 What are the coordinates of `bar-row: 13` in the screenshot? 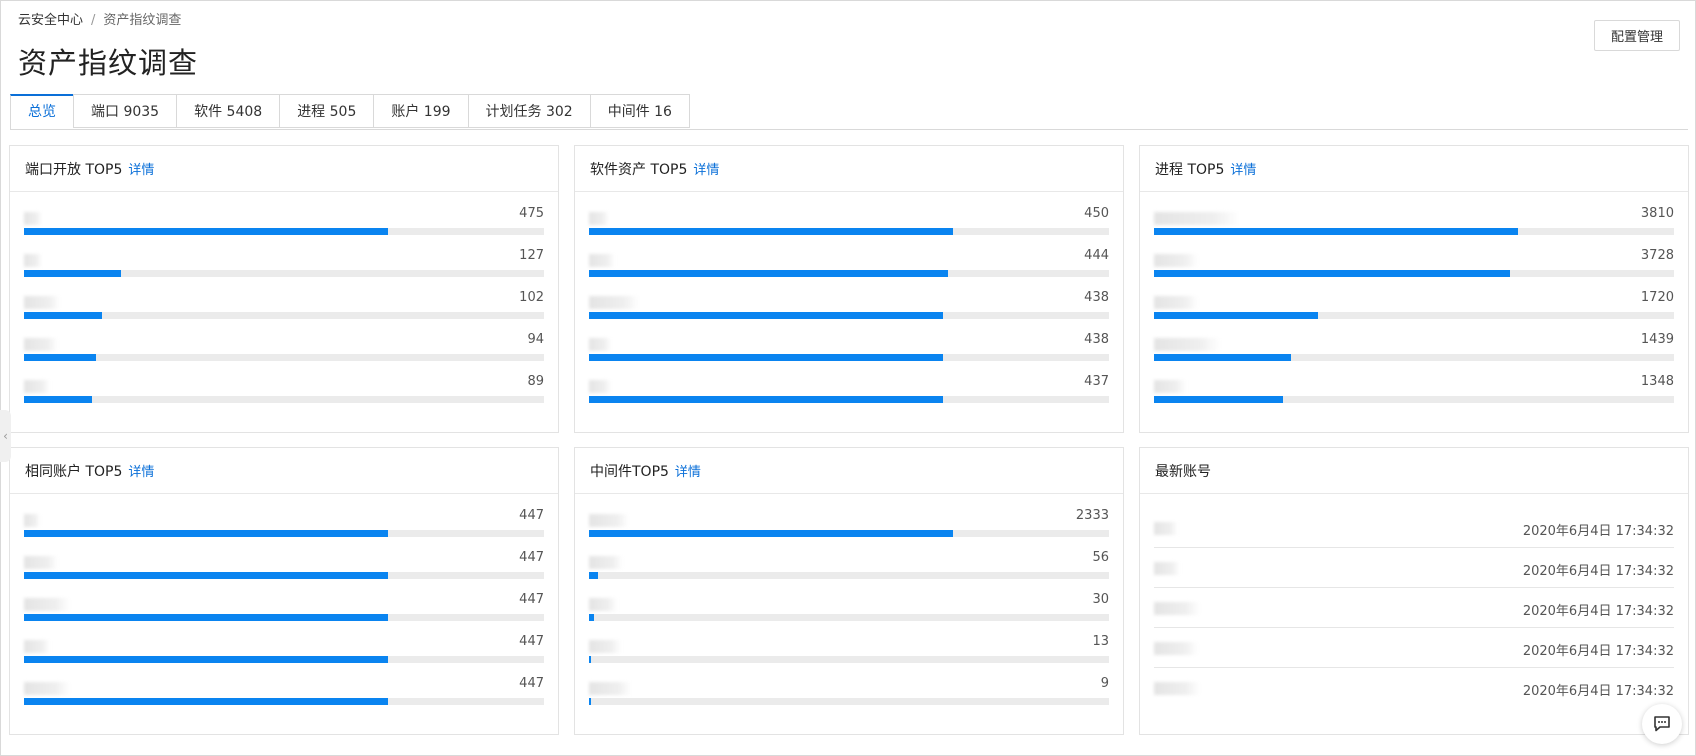 It's located at (849, 655).